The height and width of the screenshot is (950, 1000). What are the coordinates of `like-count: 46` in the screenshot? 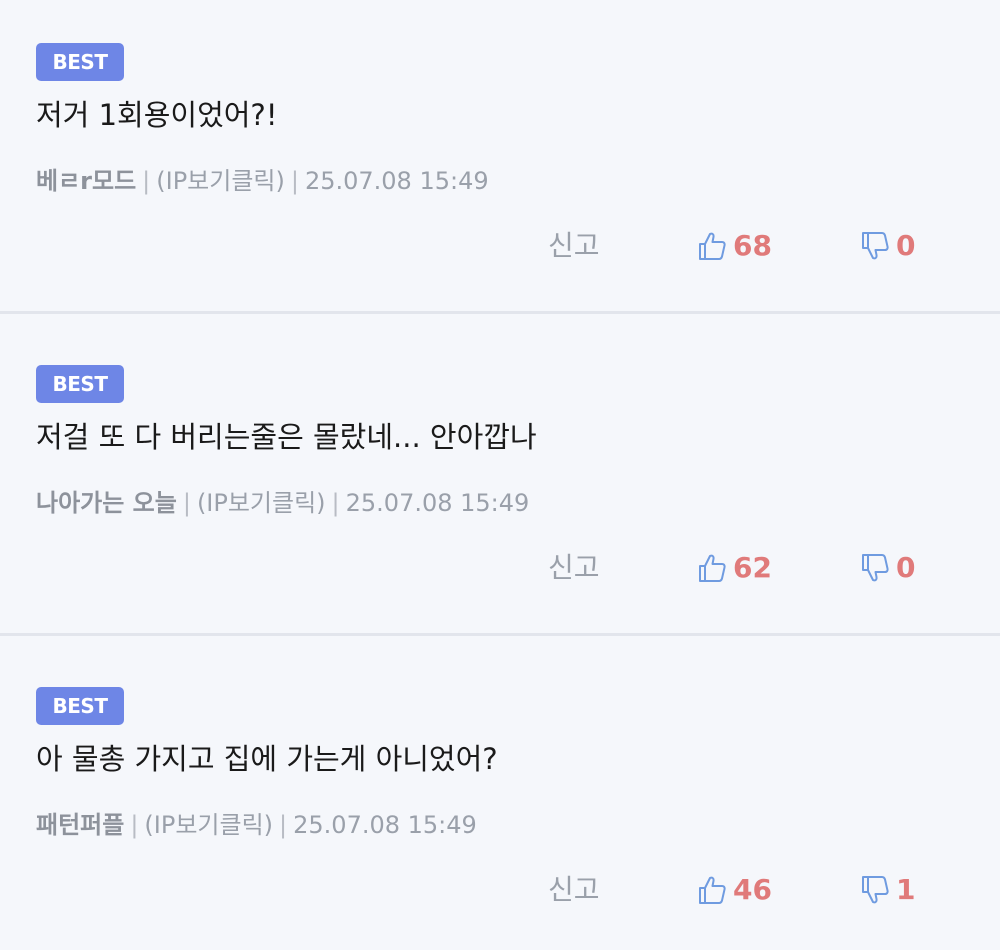 It's located at (752, 889).